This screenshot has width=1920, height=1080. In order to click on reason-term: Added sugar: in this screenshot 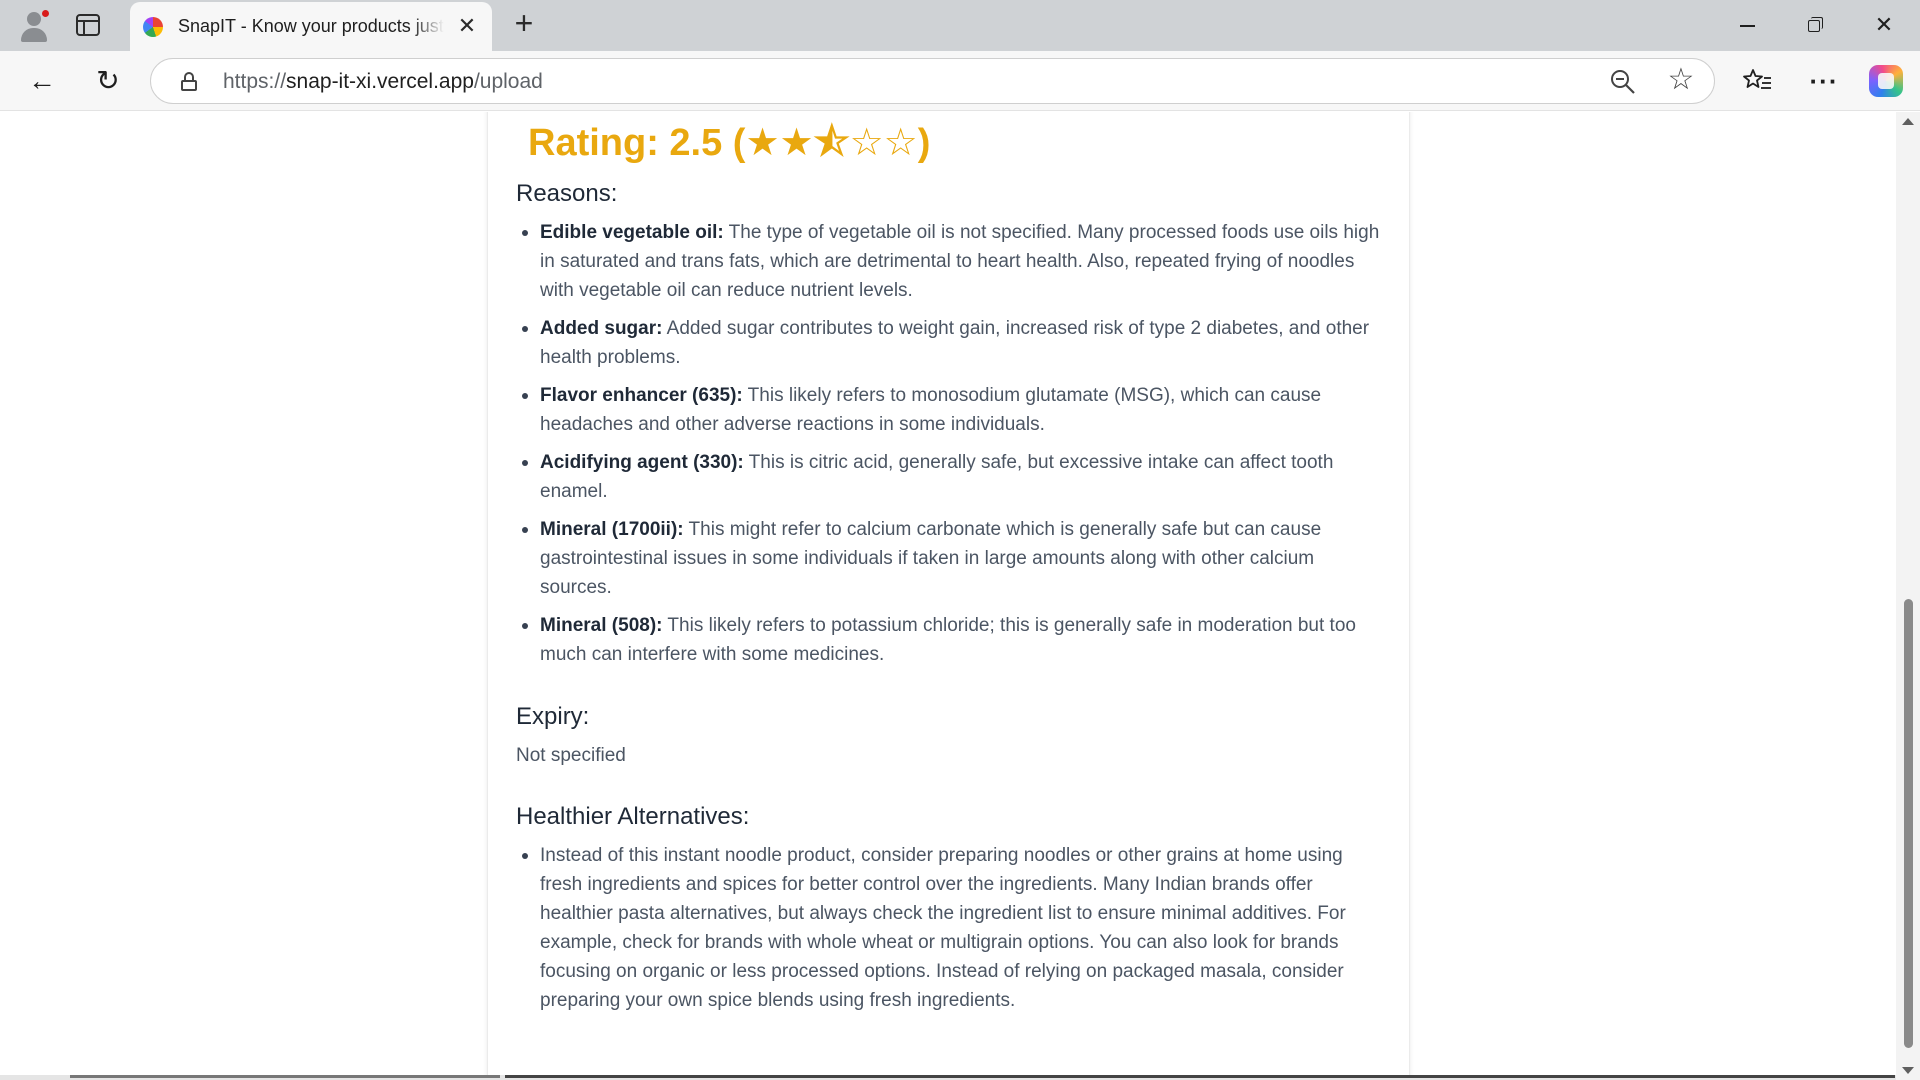, I will do `click(601, 328)`.